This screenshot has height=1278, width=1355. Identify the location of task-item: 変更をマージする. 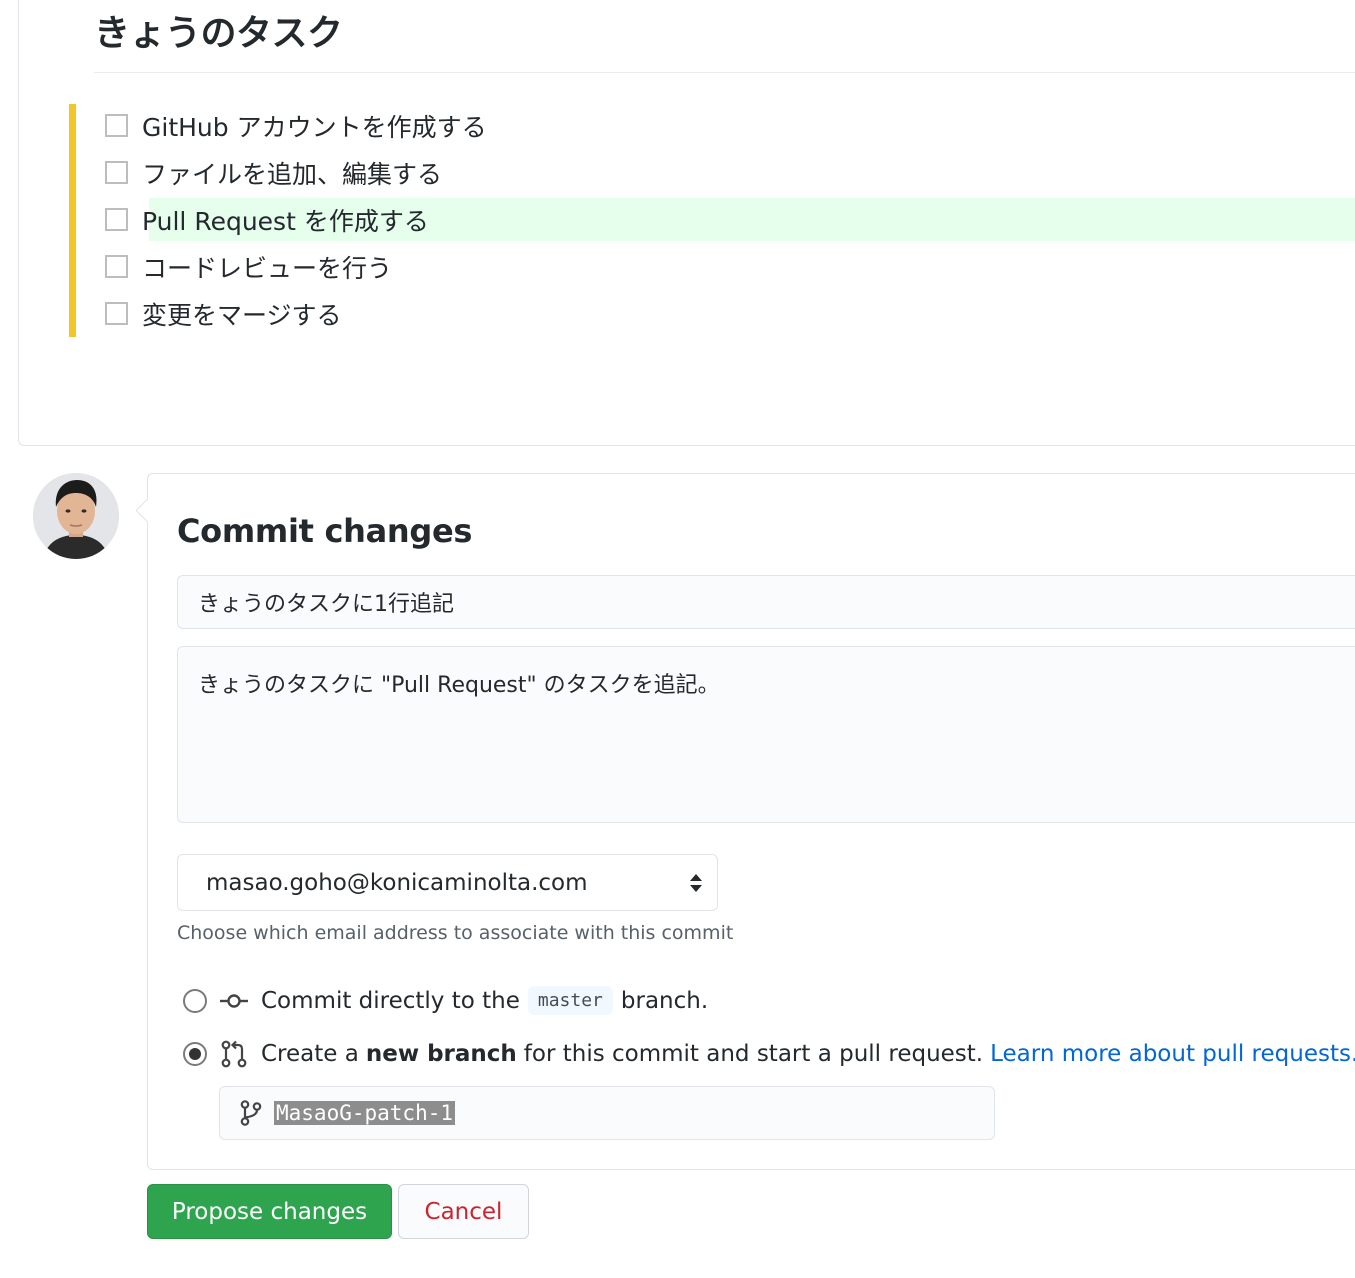
(730, 313).